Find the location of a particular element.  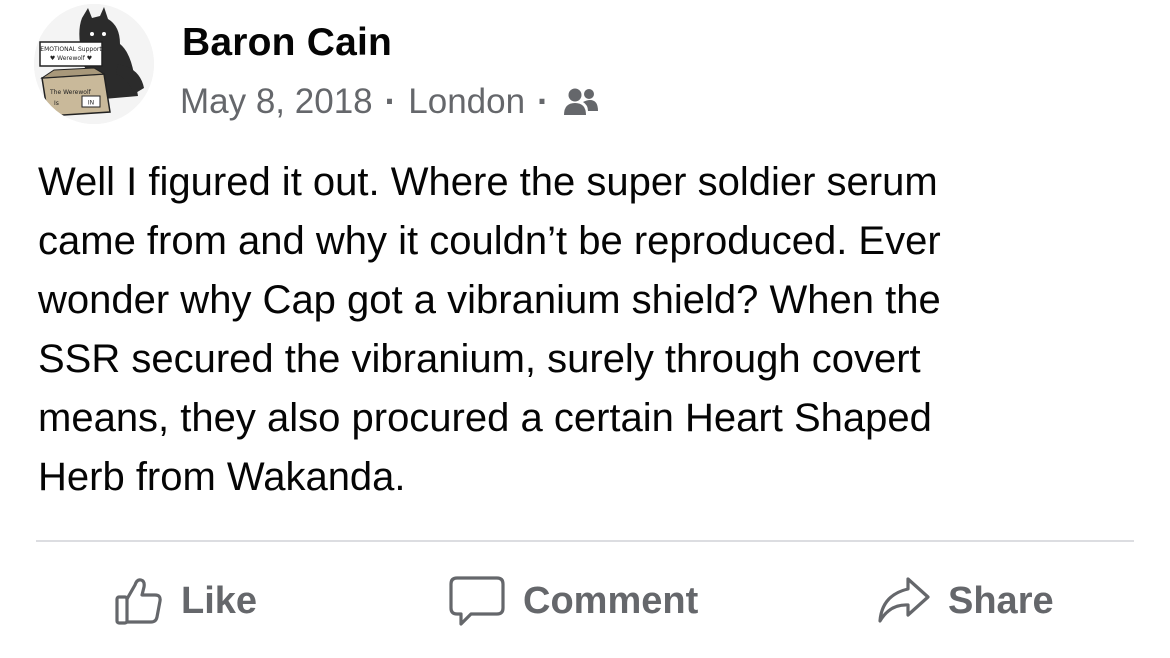

friends-icon is located at coordinates (581, 102).